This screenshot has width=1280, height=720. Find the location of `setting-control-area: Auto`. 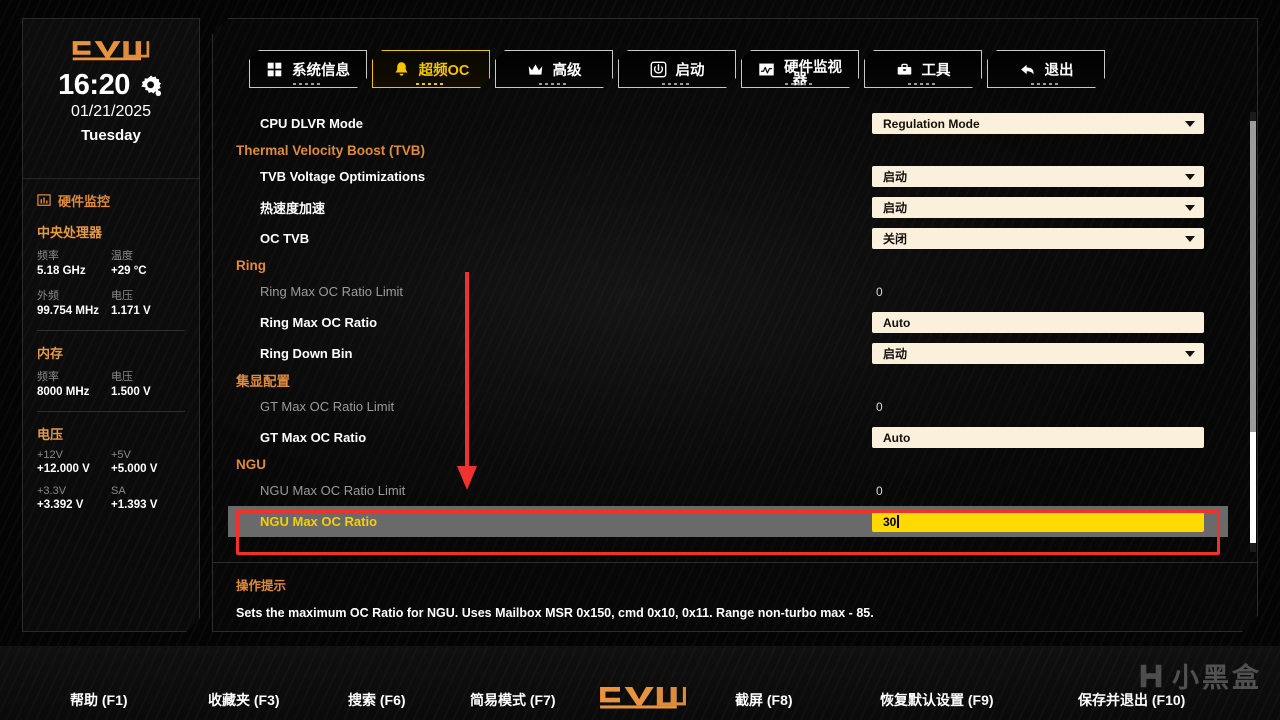

setting-control-area: Auto is located at coordinates (1042, 322).